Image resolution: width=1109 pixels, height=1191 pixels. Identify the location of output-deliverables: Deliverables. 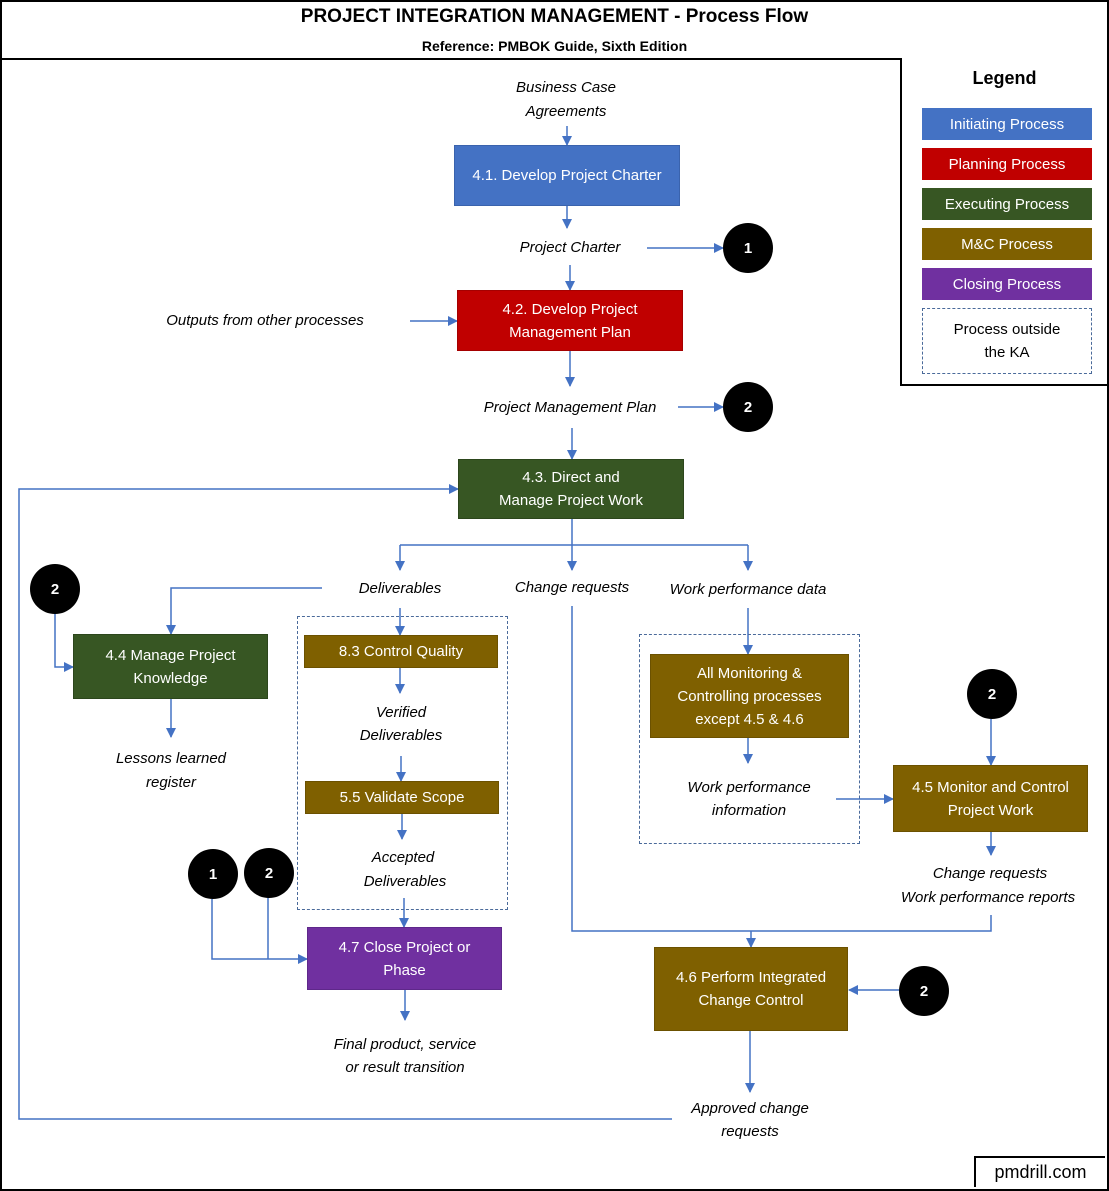
(400, 588).